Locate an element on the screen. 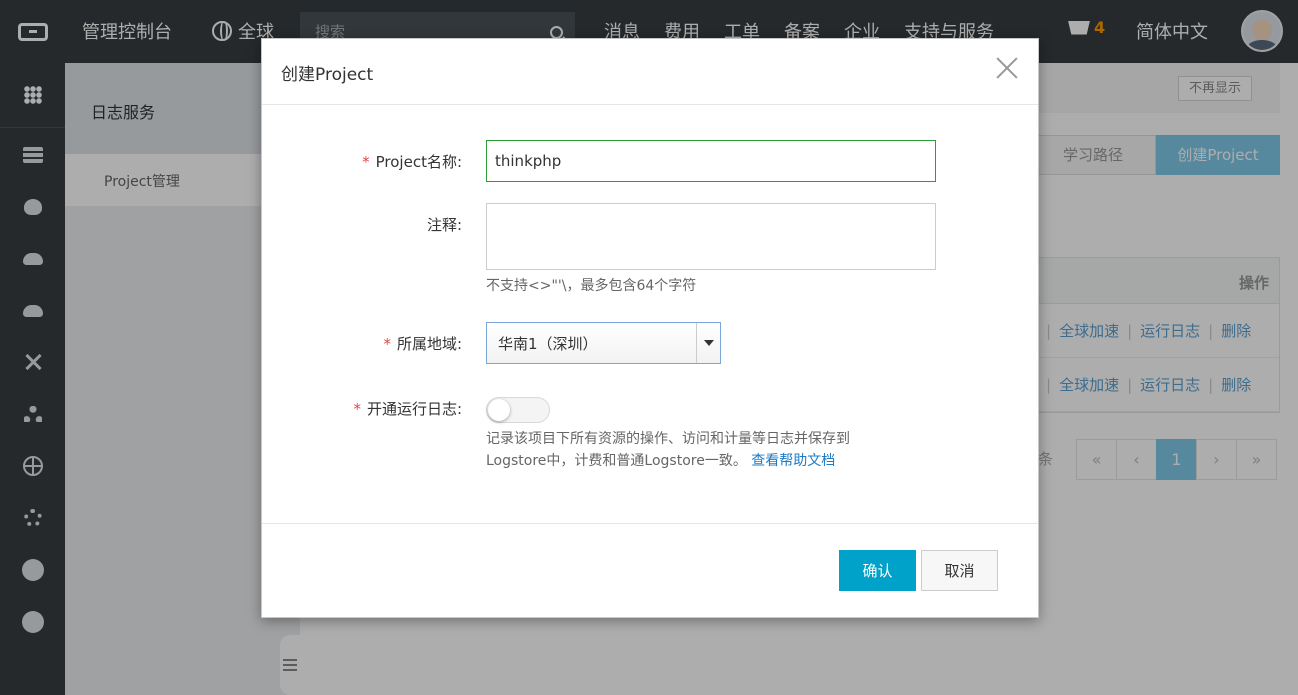 This screenshot has height=695, width=1298. comment-label: 注释: is located at coordinates (444, 225).